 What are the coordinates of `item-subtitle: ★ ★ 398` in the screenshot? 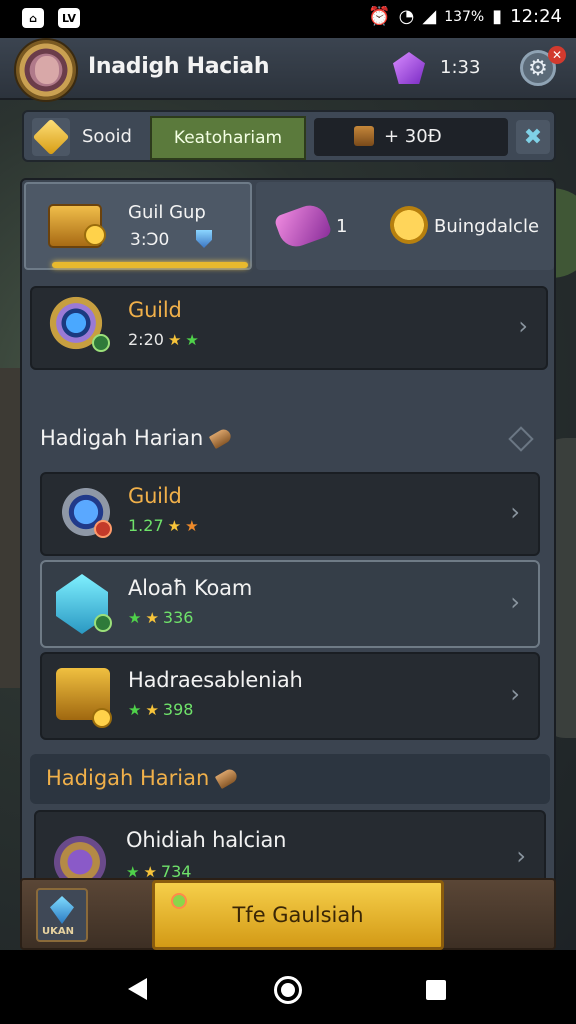 It's located at (160, 709).